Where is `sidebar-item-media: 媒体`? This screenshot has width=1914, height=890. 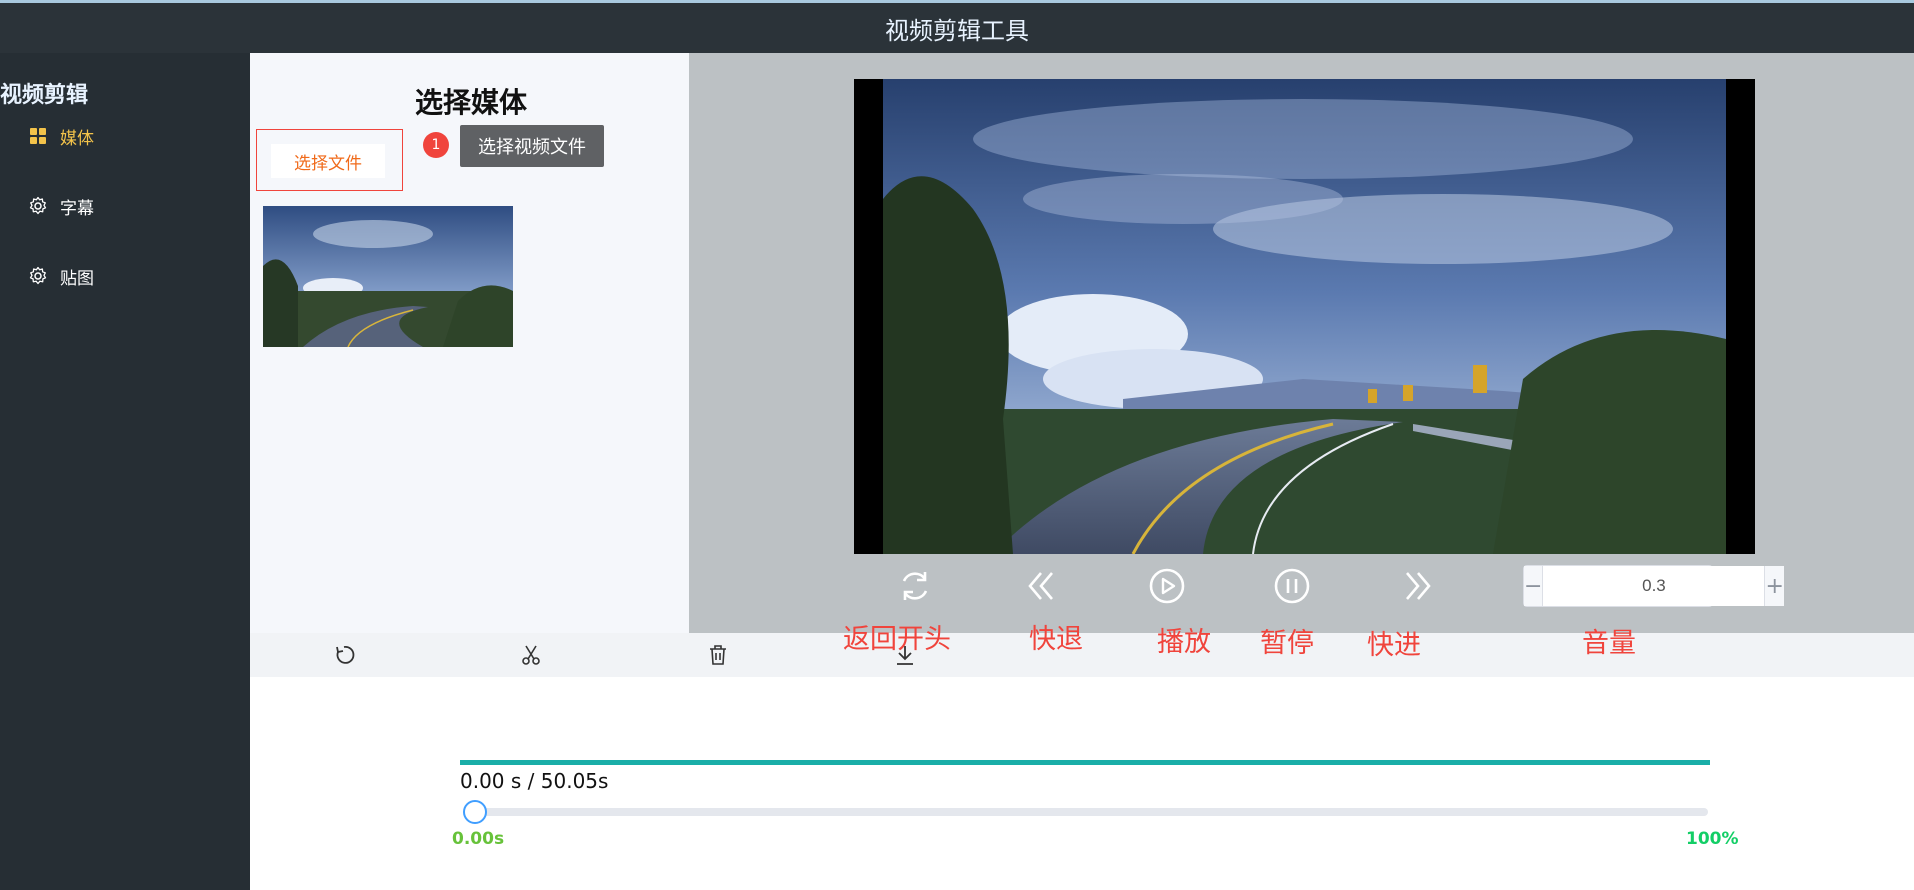 sidebar-item-media: 媒体 is located at coordinates (61, 136).